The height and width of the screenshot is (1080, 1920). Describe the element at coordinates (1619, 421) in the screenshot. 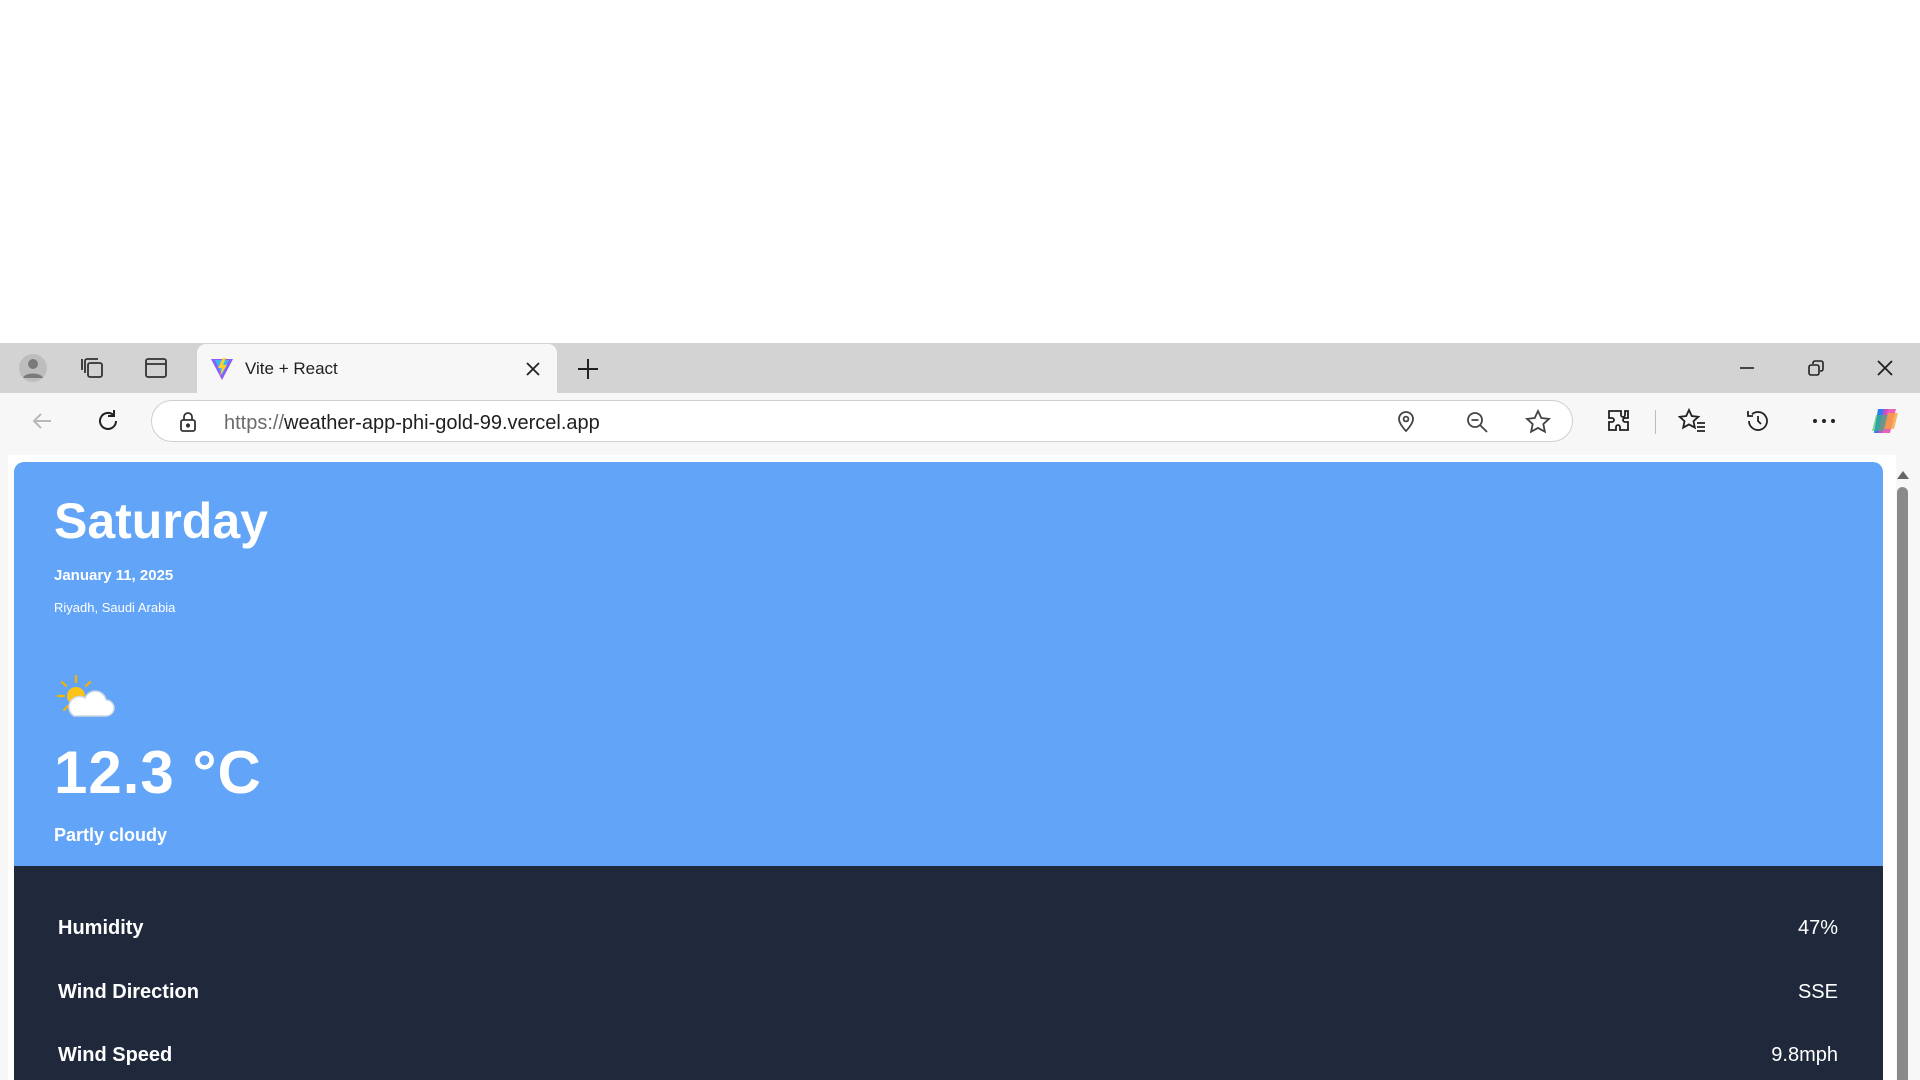

I see `extensions-icon` at that location.